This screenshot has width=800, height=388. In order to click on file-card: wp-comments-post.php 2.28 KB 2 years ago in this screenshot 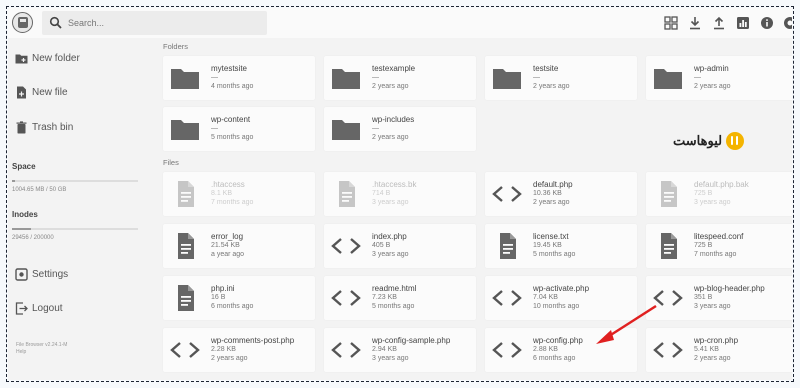, I will do `click(239, 350)`.